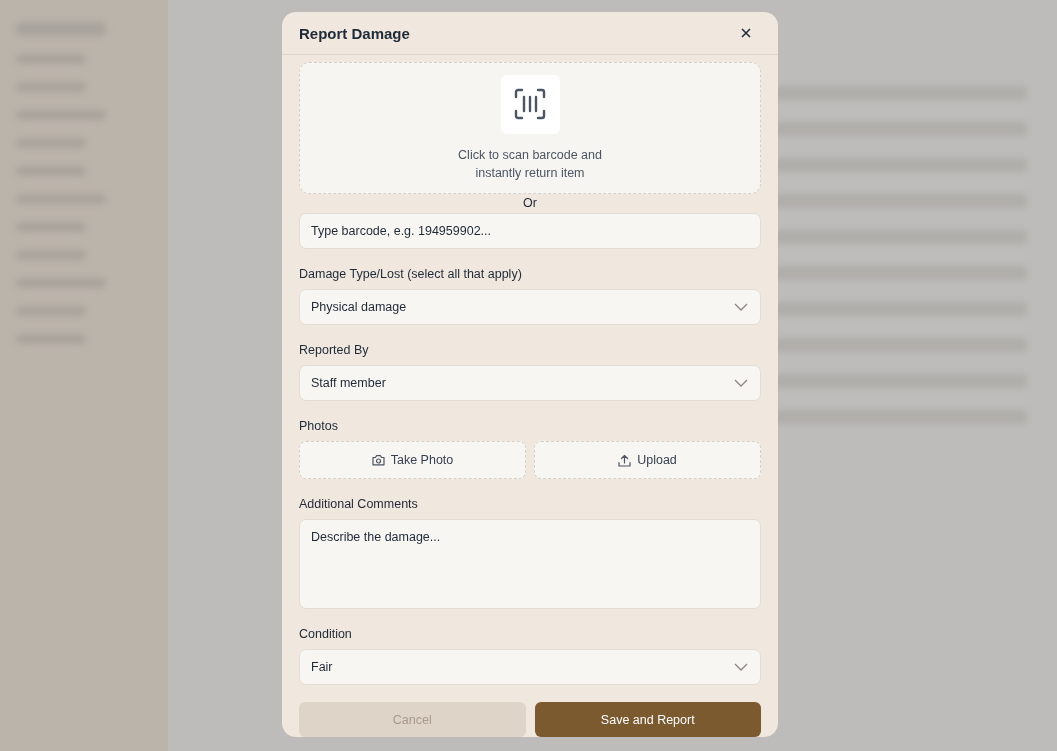 The width and height of the screenshot is (1057, 751). I want to click on or-separator: Or, so click(530, 203).